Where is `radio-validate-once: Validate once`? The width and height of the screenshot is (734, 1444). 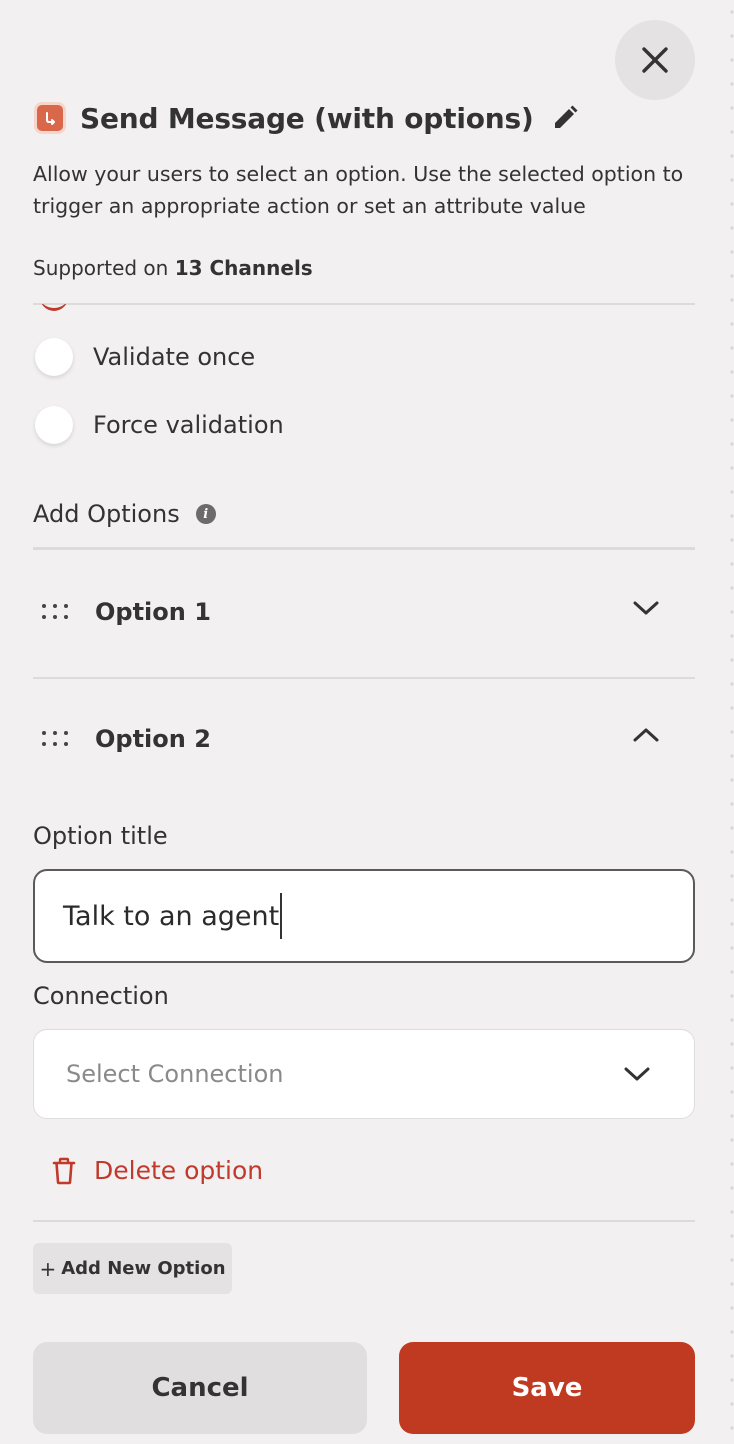
radio-validate-once: Validate once is located at coordinates (145, 357).